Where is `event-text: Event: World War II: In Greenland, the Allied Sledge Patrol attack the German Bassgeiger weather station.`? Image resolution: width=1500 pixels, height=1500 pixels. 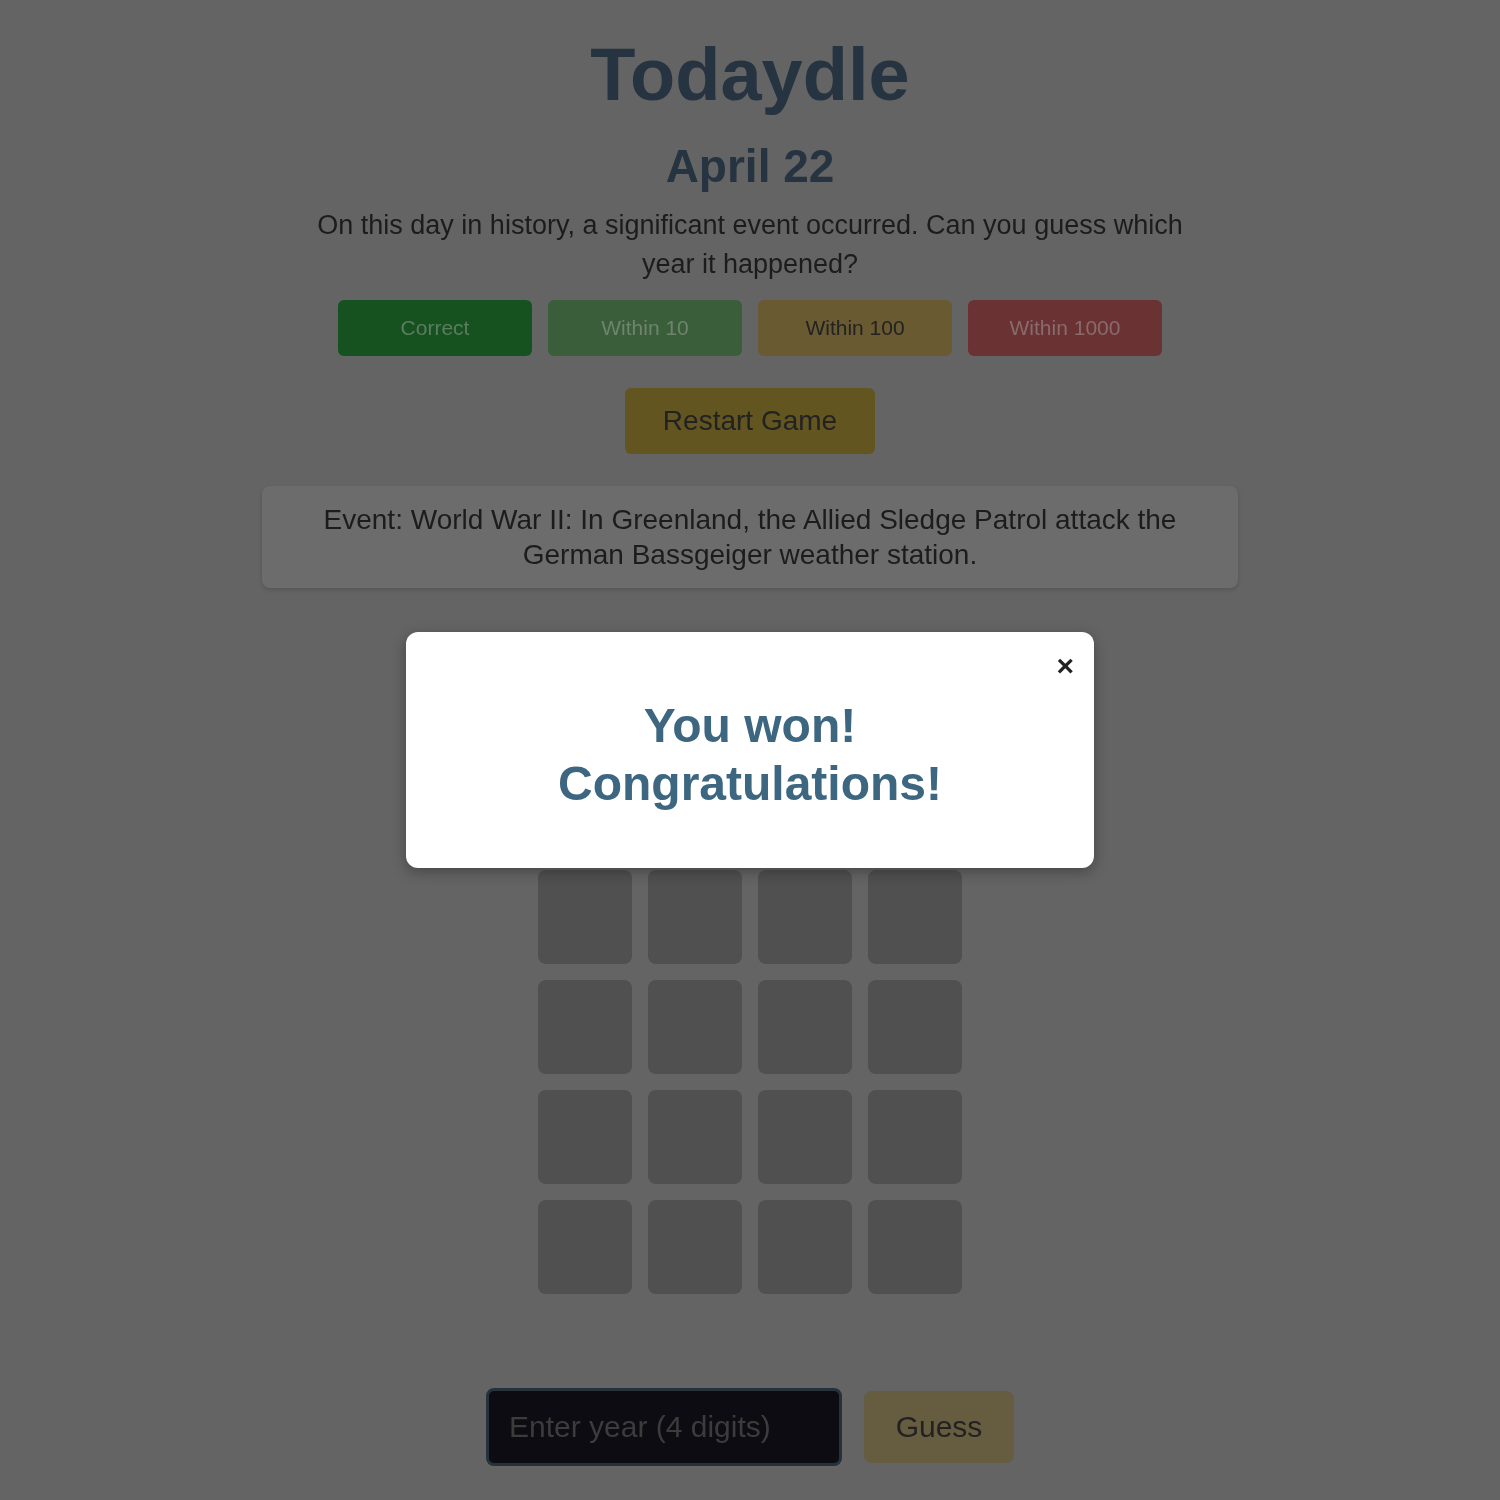
event-text: Event: World War II: In Greenland, the Allied Sledge Patrol attack the German Bassgeiger weather station. is located at coordinates (750, 537).